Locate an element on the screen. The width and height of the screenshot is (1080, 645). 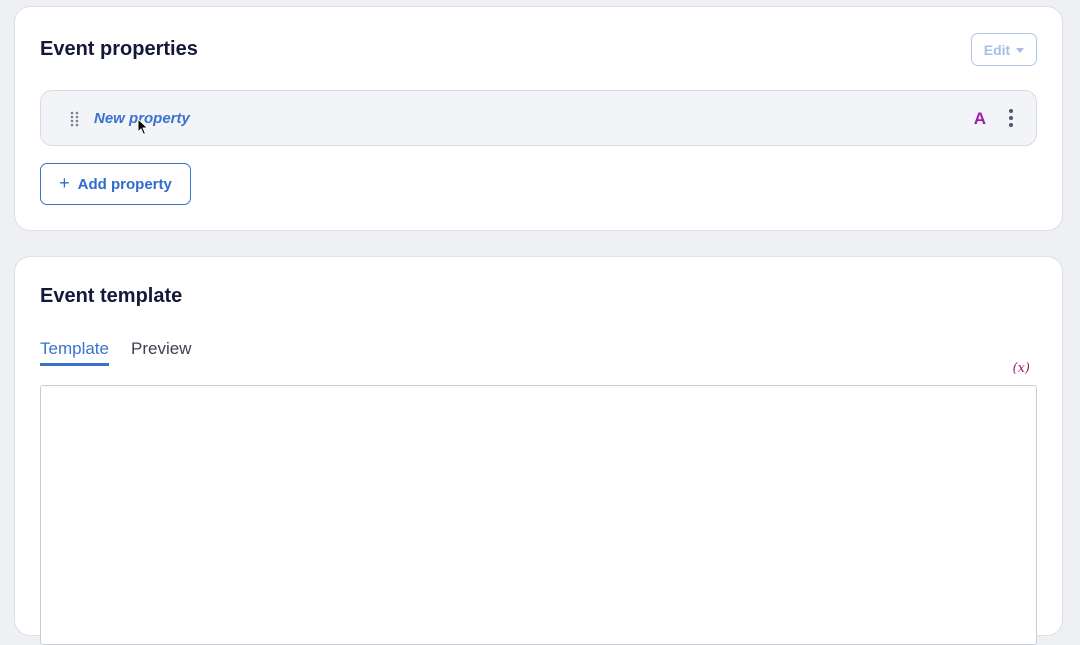
edit-button: Edit is located at coordinates (1004, 49).